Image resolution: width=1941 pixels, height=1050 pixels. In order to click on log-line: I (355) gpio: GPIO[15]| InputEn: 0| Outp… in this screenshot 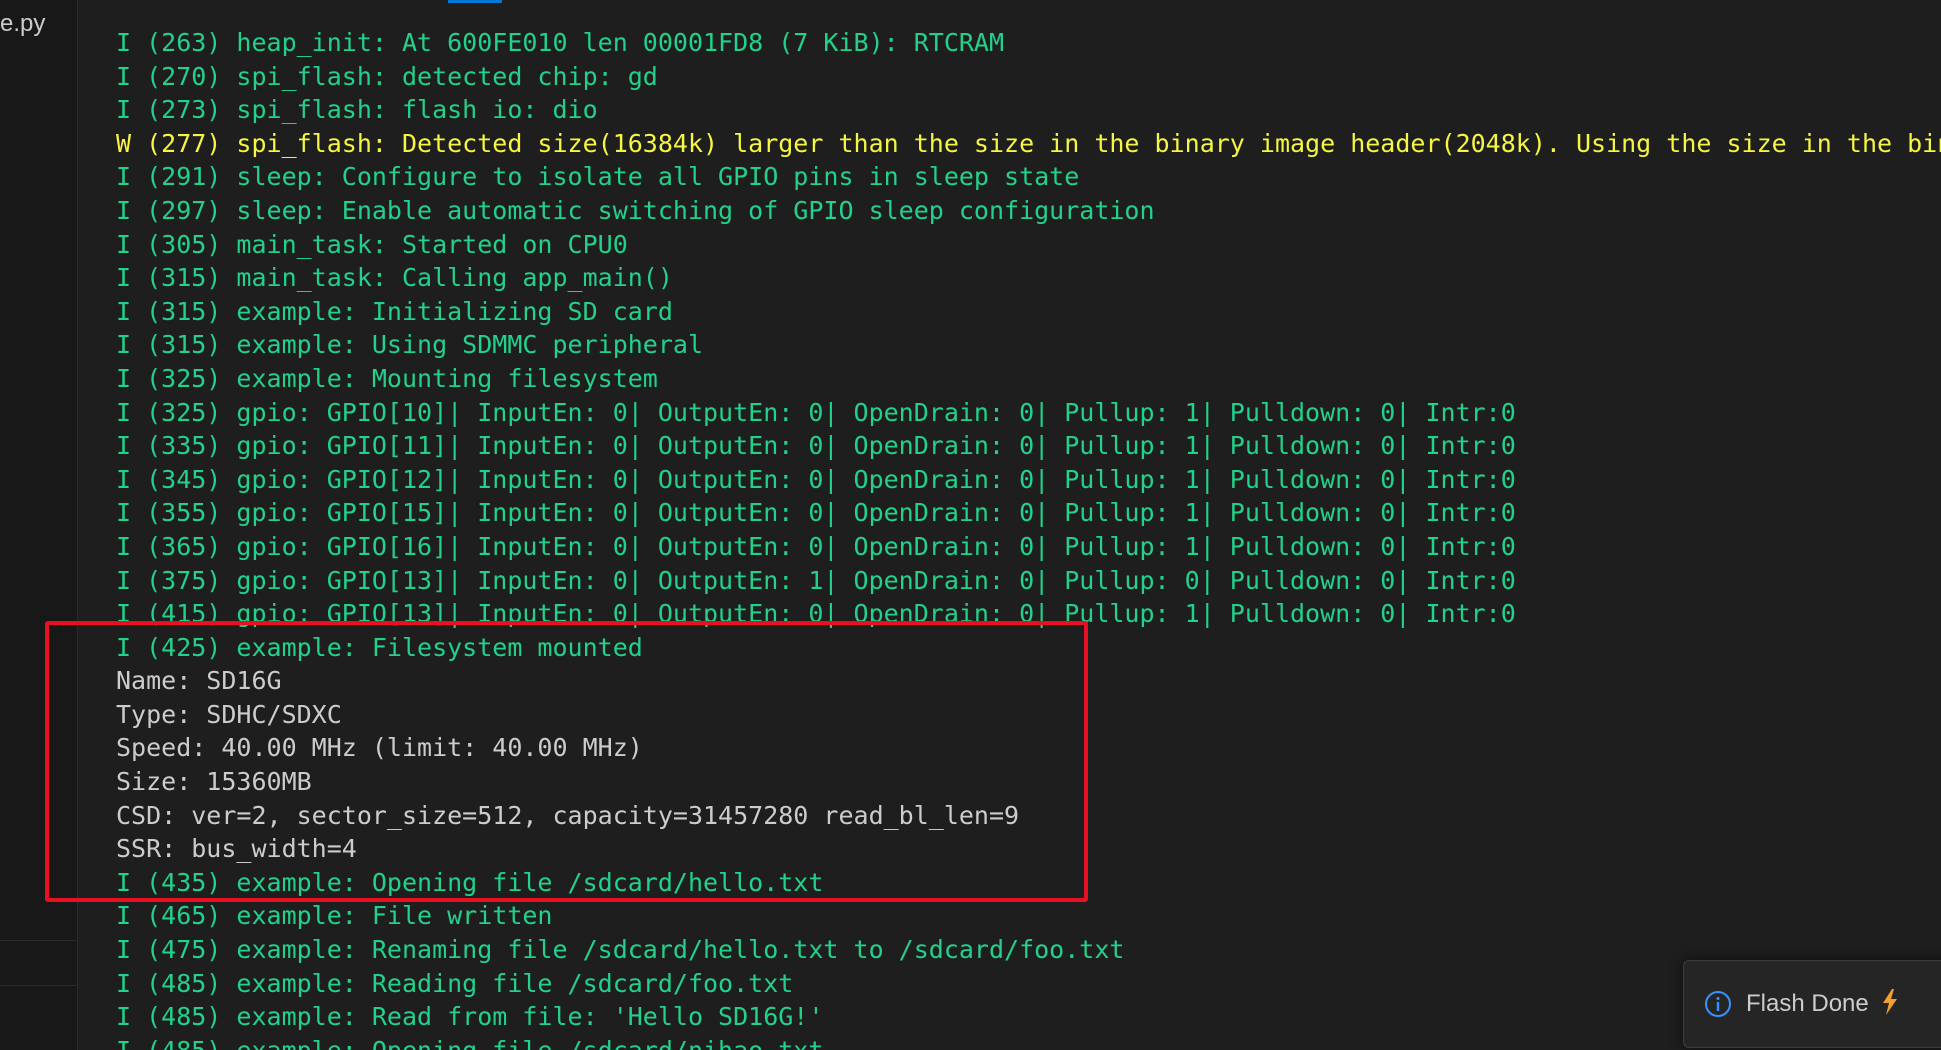, I will do `click(816, 513)`.